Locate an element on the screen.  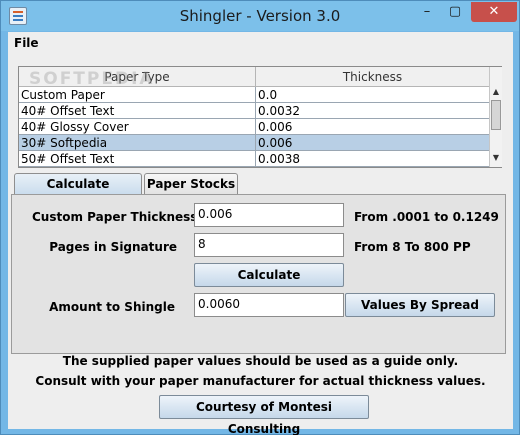
scroll-up-arrow-icon: ▲ is located at coordinates (496, 93).